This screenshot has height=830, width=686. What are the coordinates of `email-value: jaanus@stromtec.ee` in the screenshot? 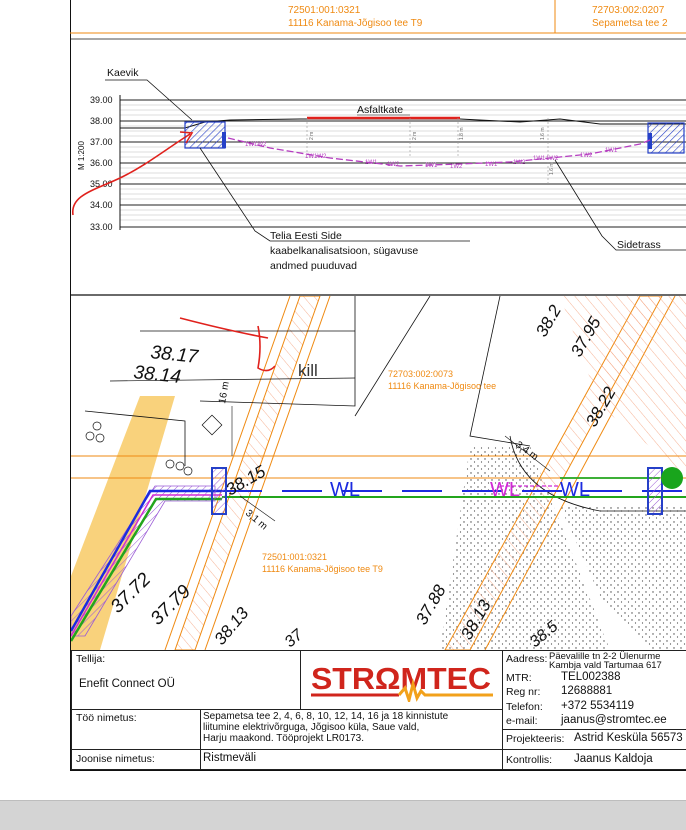 It's located at (614, 720).